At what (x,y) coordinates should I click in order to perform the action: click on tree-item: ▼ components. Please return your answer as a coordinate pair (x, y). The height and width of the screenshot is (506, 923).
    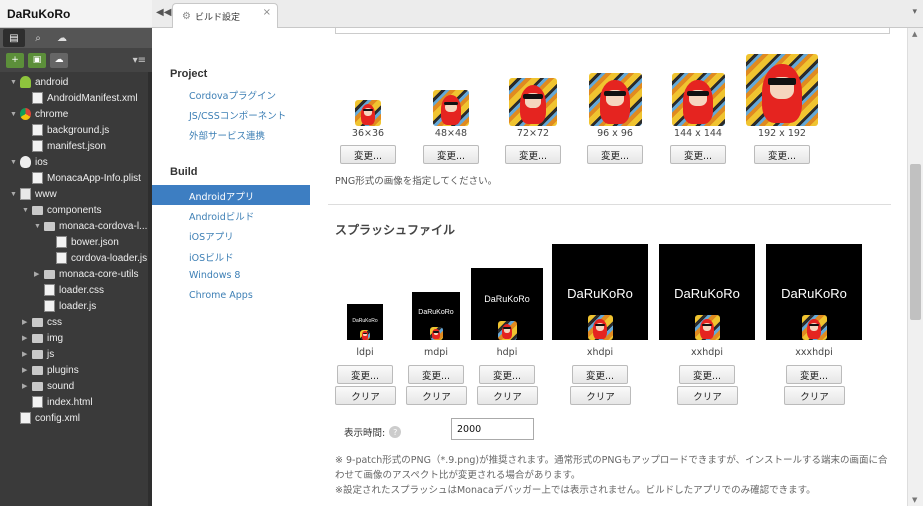
    Looking at the image, I should click on (61, 210).